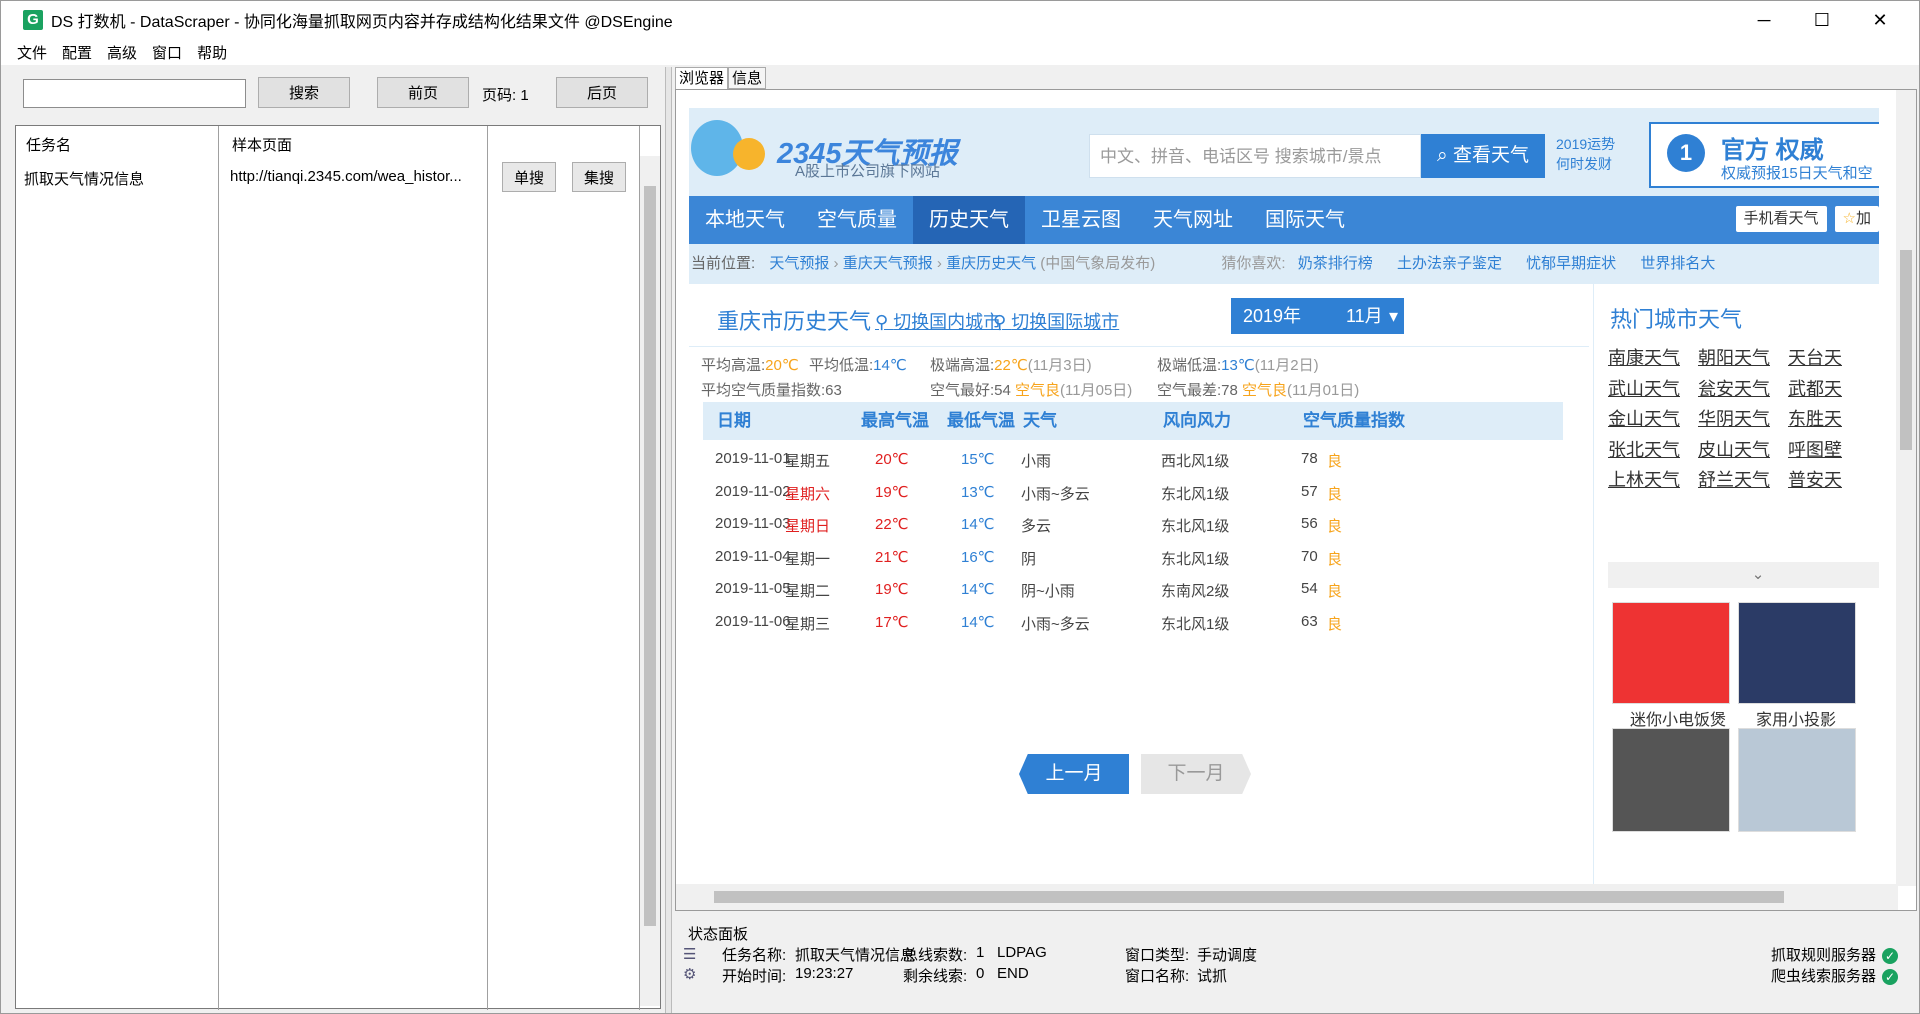 This screenshot has width=1920, height=1014. Describe the element at coordinates (857, 220) in the screenshot. I see `nav-air: 空气质量` at that location.